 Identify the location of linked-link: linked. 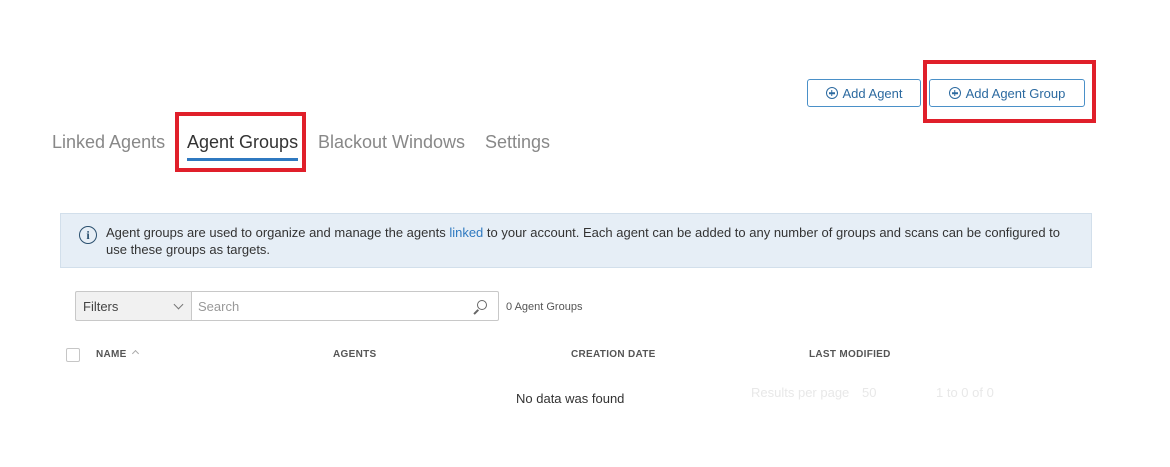
(466, 232).